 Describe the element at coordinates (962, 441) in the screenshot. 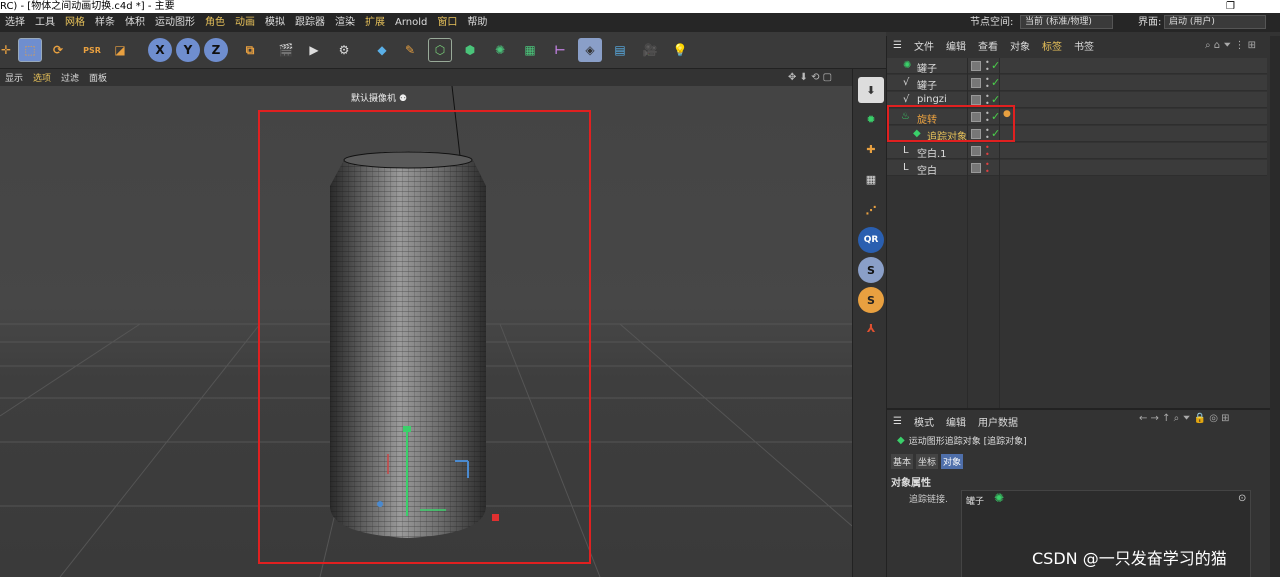

I see `am-object-title: ◆ 运动图形追踪对象 [追踪对象]` at that location.